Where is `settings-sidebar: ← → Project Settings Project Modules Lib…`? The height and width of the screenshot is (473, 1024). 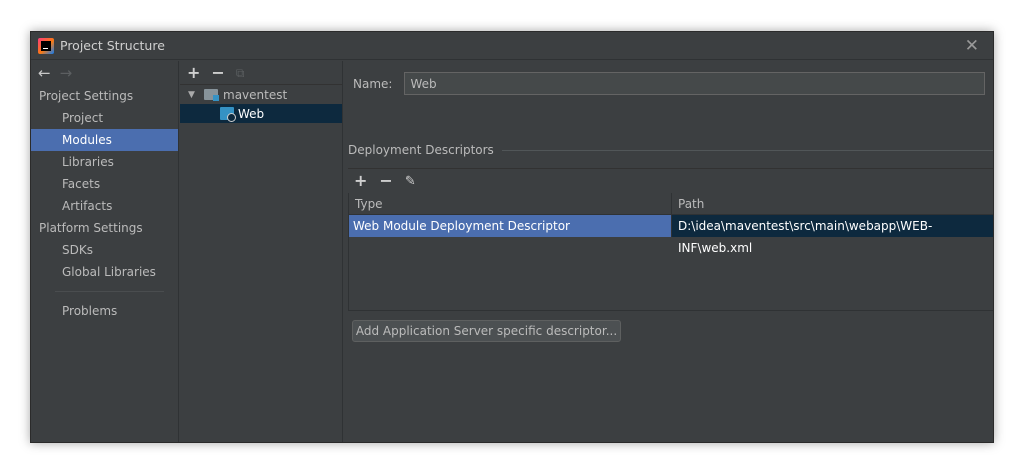
settings-sidebar: ← → Project Settings Project Modules Lib… is located at coordinates (105, 251).